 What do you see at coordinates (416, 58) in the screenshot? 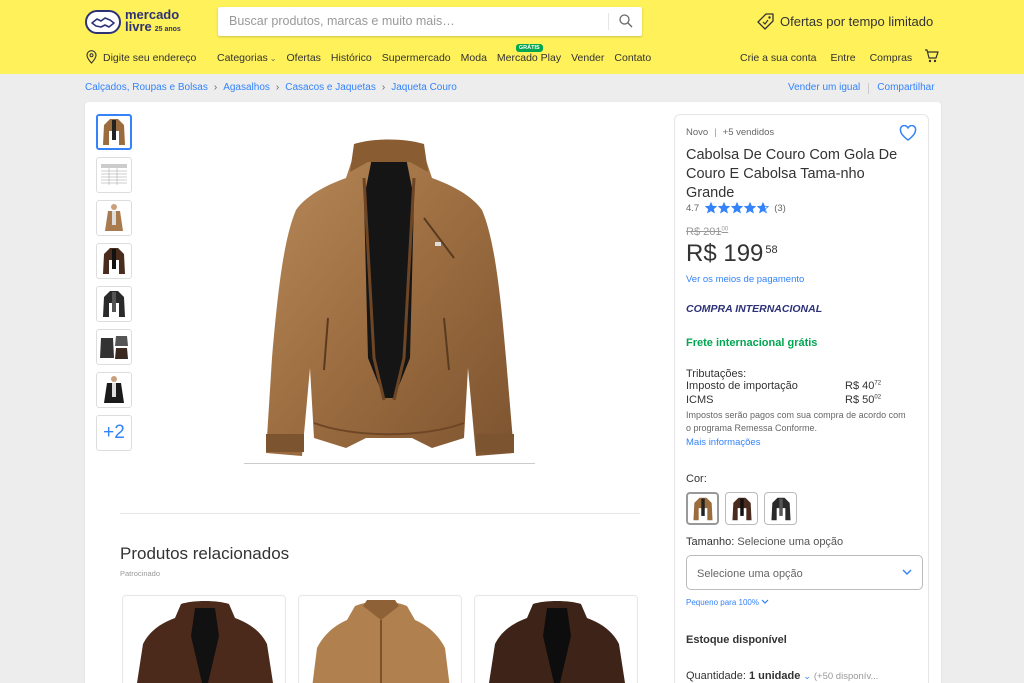
I see `nav-supermercado: Supermercado` at bounding box center [416, 58].